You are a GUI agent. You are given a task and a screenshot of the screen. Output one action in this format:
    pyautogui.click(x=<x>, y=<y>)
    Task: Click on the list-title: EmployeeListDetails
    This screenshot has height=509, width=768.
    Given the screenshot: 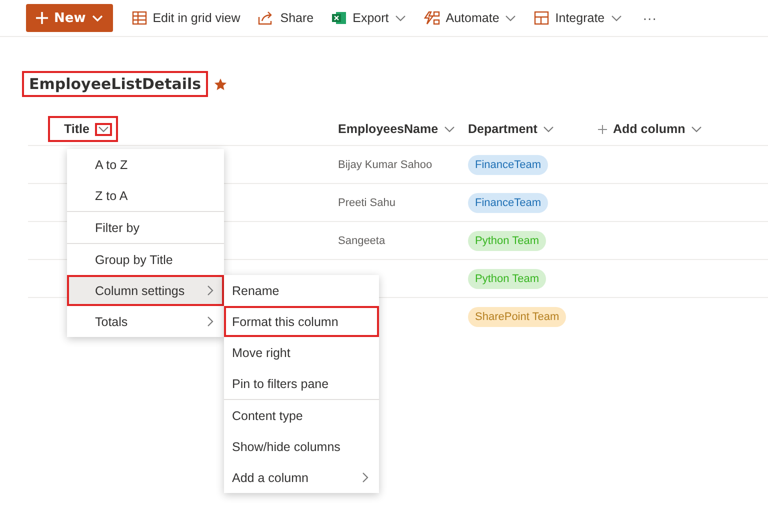 What is the action you would take?
    pyautogui.click(x=115, y=84)
    